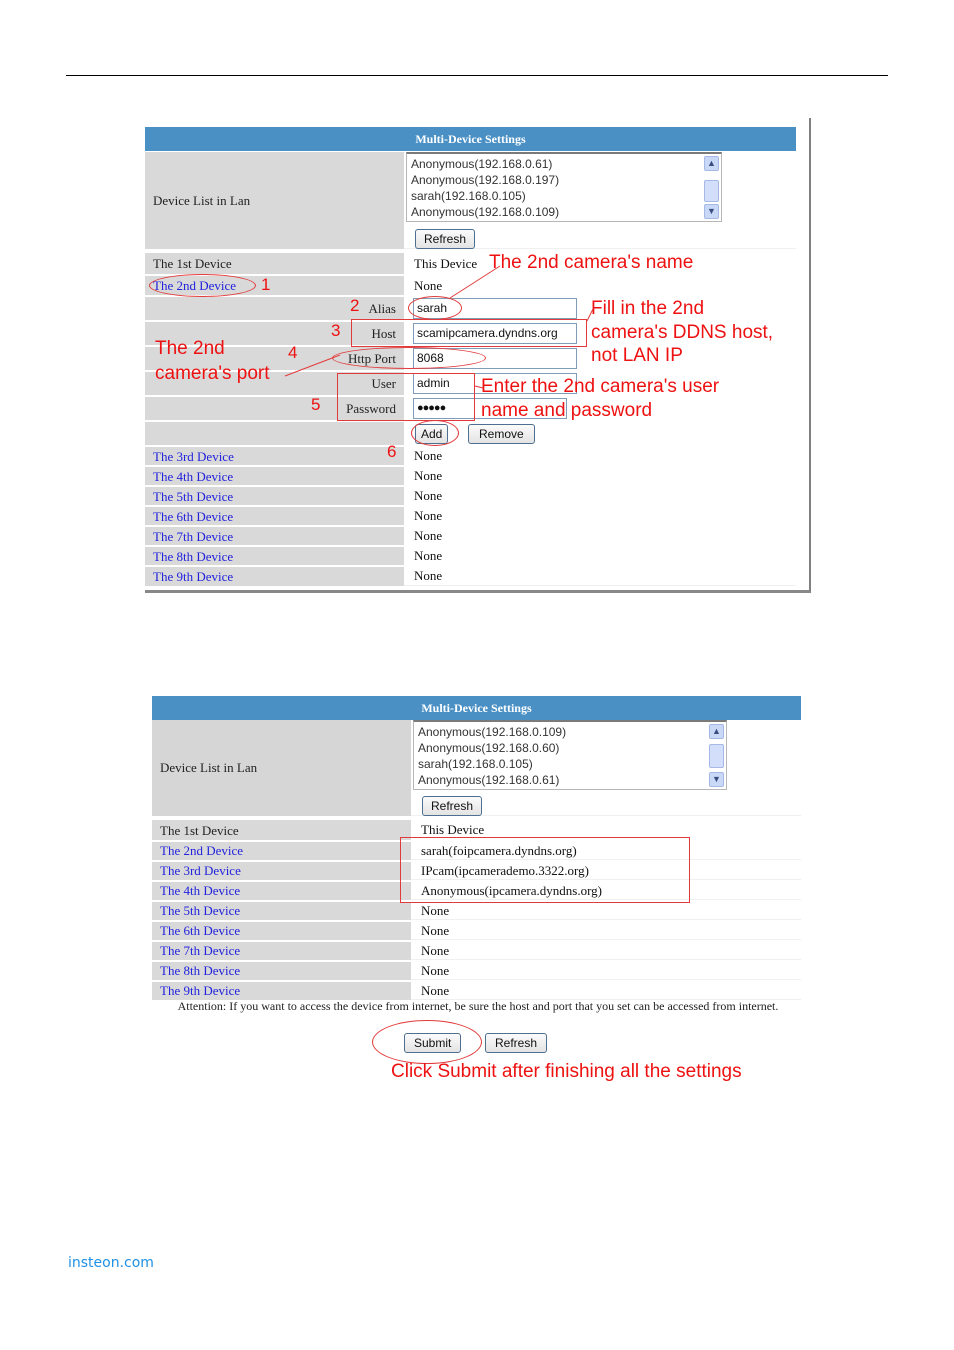 This screenshot has width=954, height=1350. I want to click on device-row: The 3rd Device None, so click(470, 455).